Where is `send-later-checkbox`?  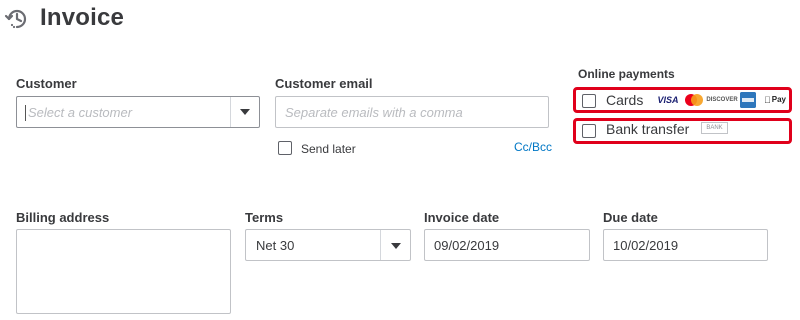
send-later-checkbox is located at coordinates (285, 148).